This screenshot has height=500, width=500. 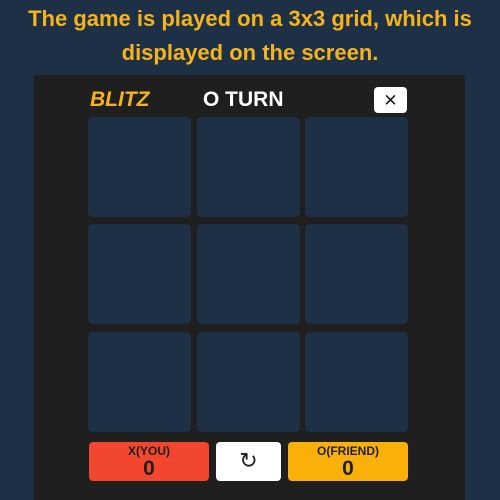 I want to click on score-x-value: 0, so click(x=149, y=468).